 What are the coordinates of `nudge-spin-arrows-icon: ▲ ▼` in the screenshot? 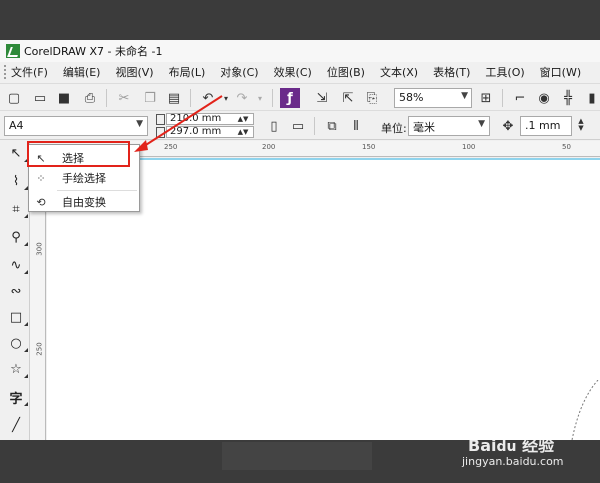 It's located at (581, 125).